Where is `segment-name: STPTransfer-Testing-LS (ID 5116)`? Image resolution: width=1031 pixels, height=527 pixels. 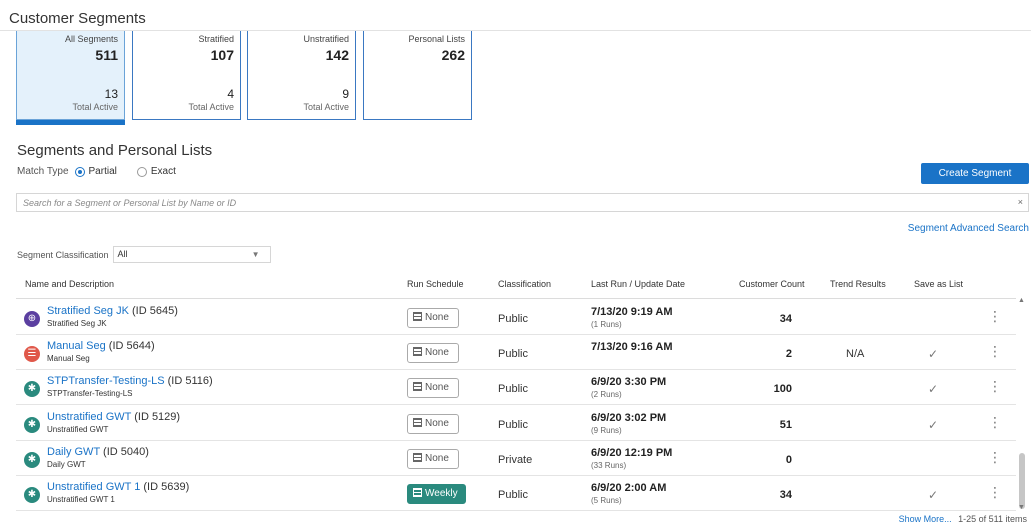
segment-name: STPTransfer-Testing-LS (ID 5116) is located at coordinates (130, 381).